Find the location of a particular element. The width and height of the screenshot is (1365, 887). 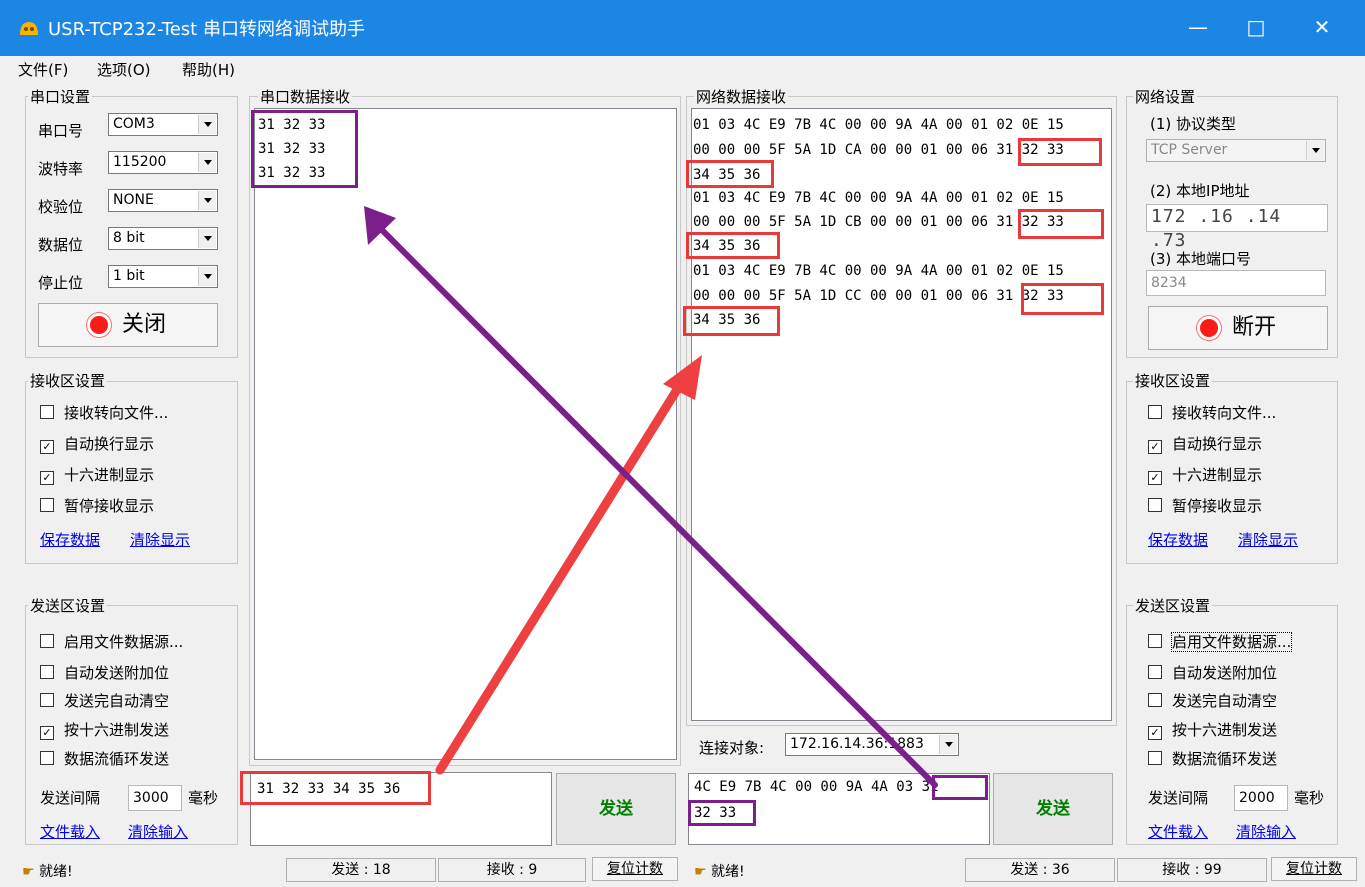

red-arrow-head is located at coordinates (682, 377).